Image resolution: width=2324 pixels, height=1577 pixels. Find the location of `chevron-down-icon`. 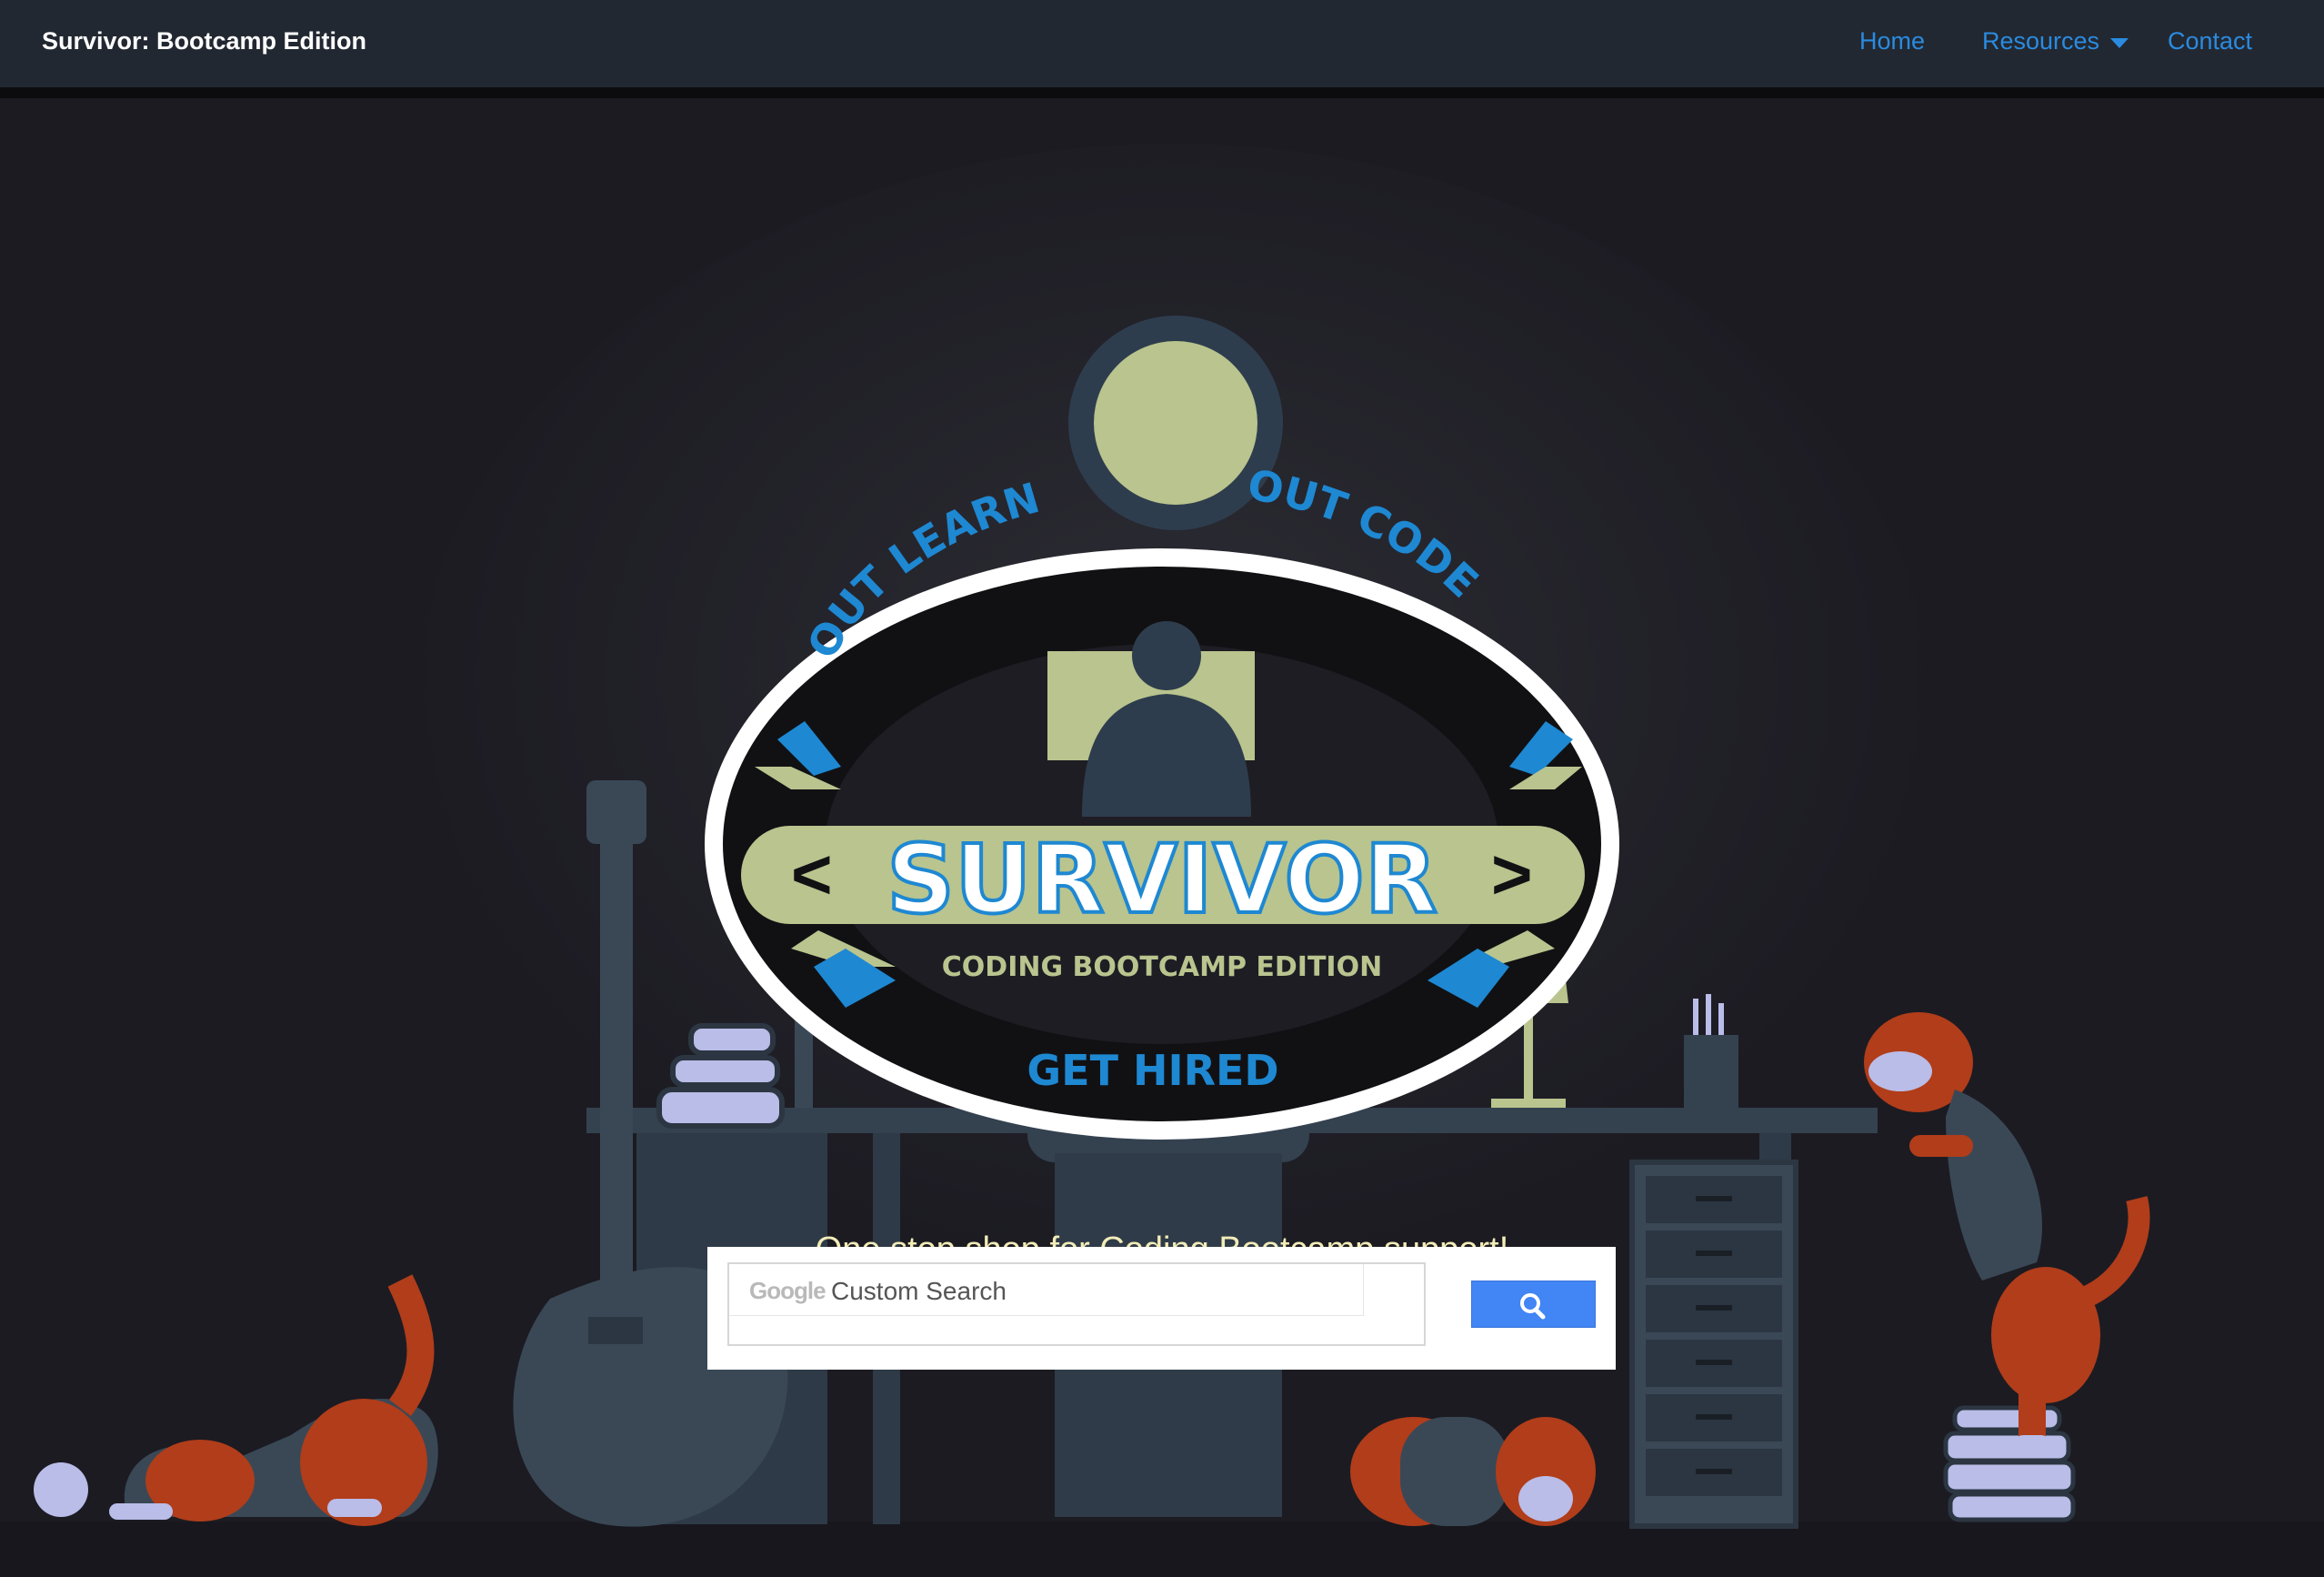

chevron-down-icon is located at coordinates (2120, 43).